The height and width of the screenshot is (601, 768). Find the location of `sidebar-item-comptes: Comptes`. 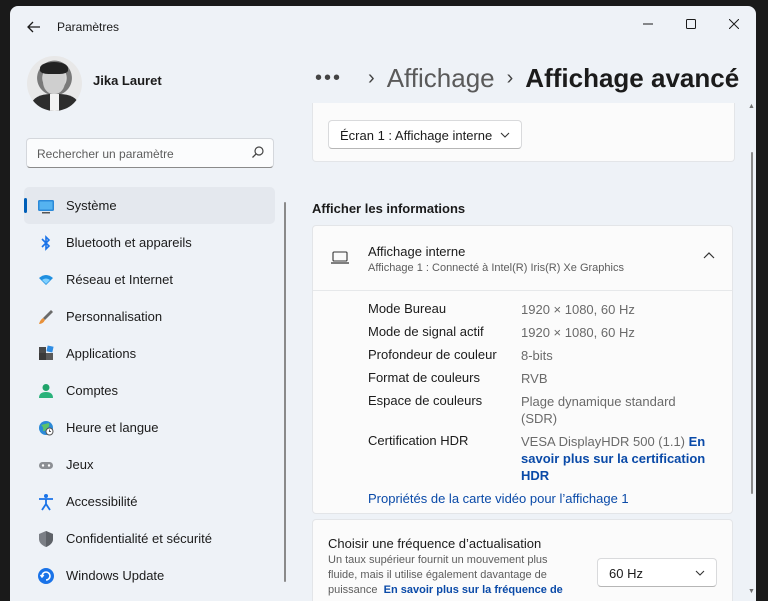

sidebar-item-comptes: Comptes is located at coordinates (149, 390).